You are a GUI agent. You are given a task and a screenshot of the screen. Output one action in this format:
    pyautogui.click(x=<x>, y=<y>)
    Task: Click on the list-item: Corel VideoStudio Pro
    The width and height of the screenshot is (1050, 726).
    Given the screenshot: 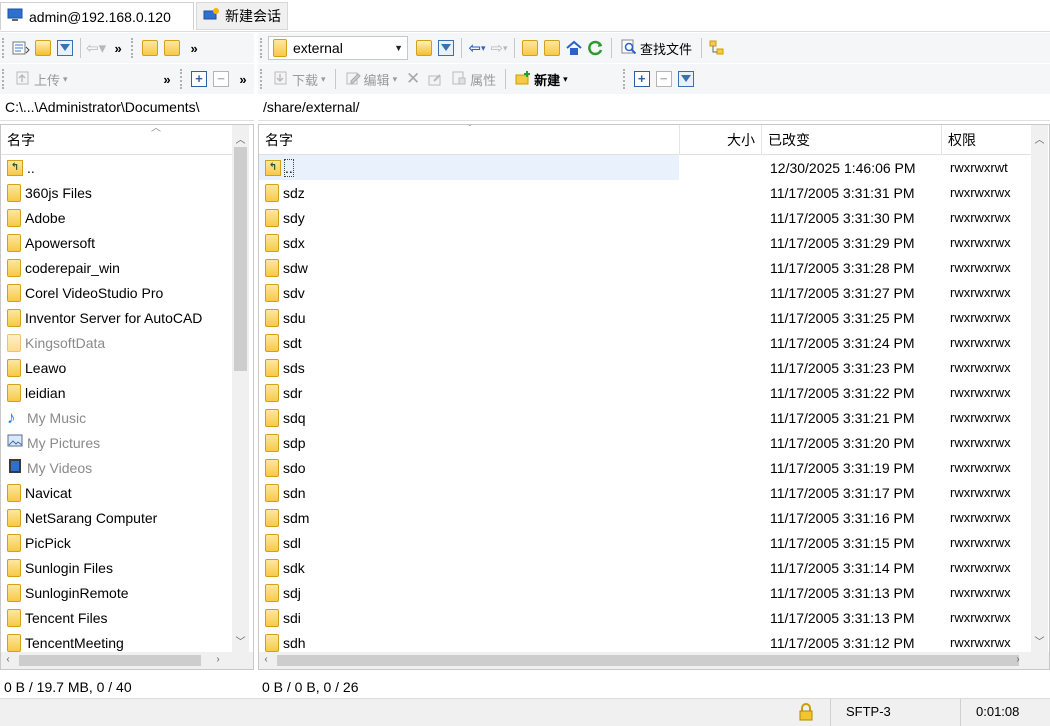 What is the action you would take?
    pyautogui.click(x=116, y=292)
    